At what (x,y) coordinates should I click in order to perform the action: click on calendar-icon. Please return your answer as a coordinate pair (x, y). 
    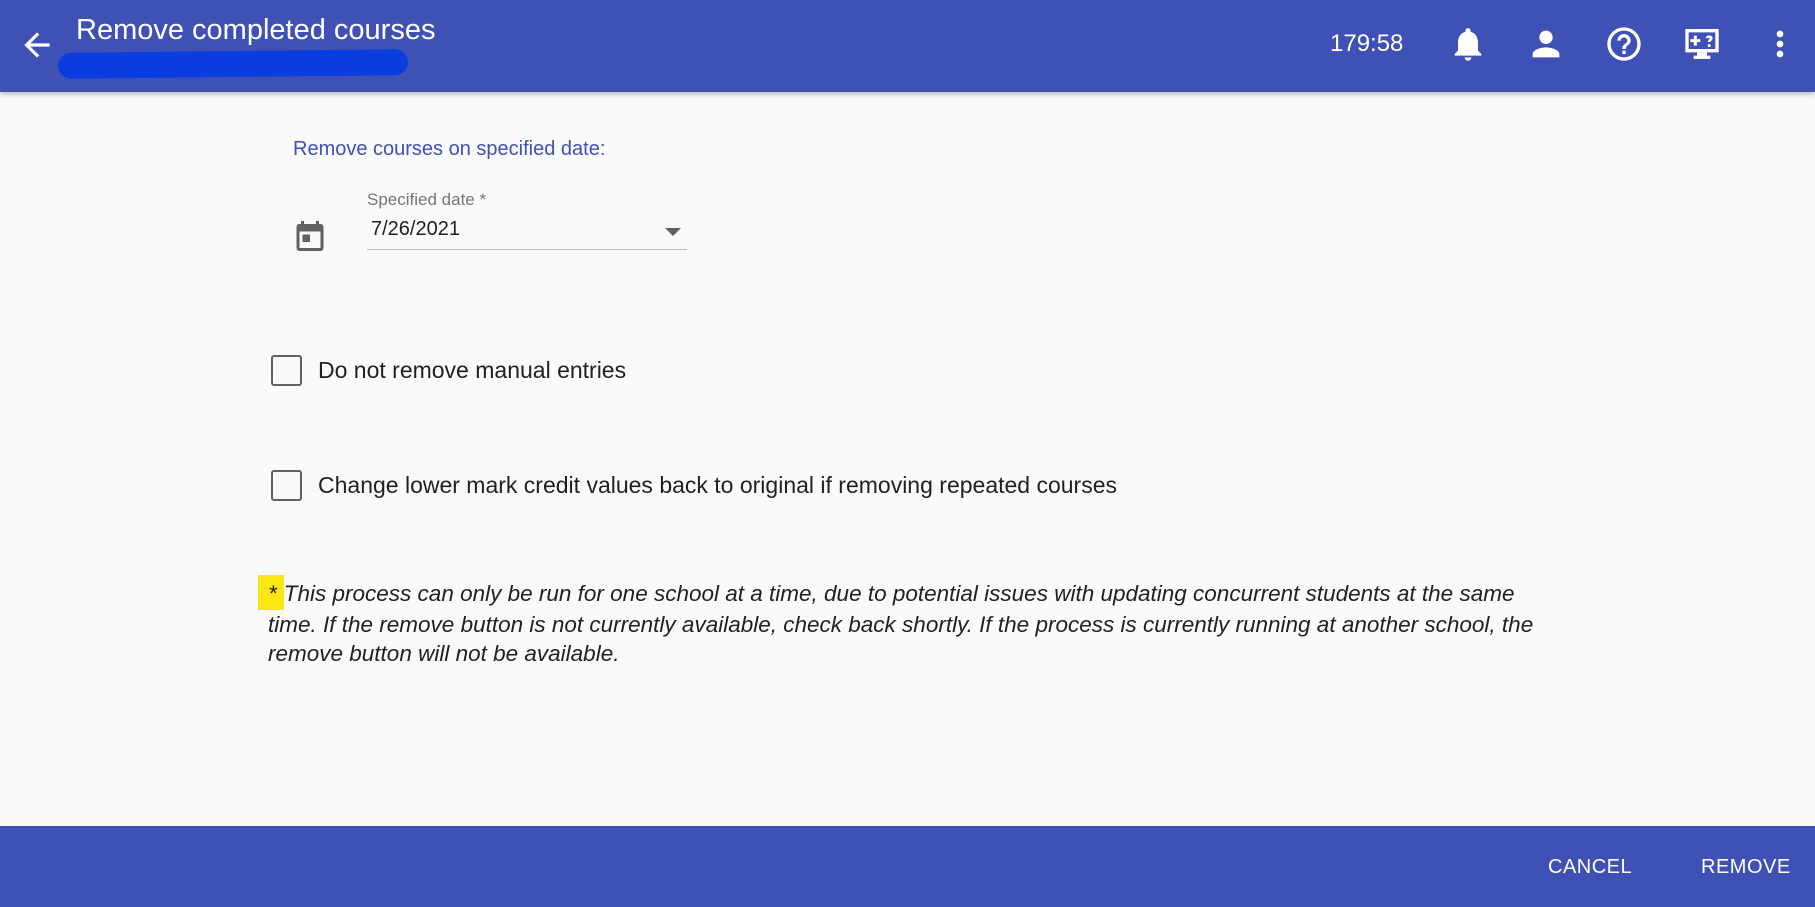
    Looking at the image, I should click on (310, 236).